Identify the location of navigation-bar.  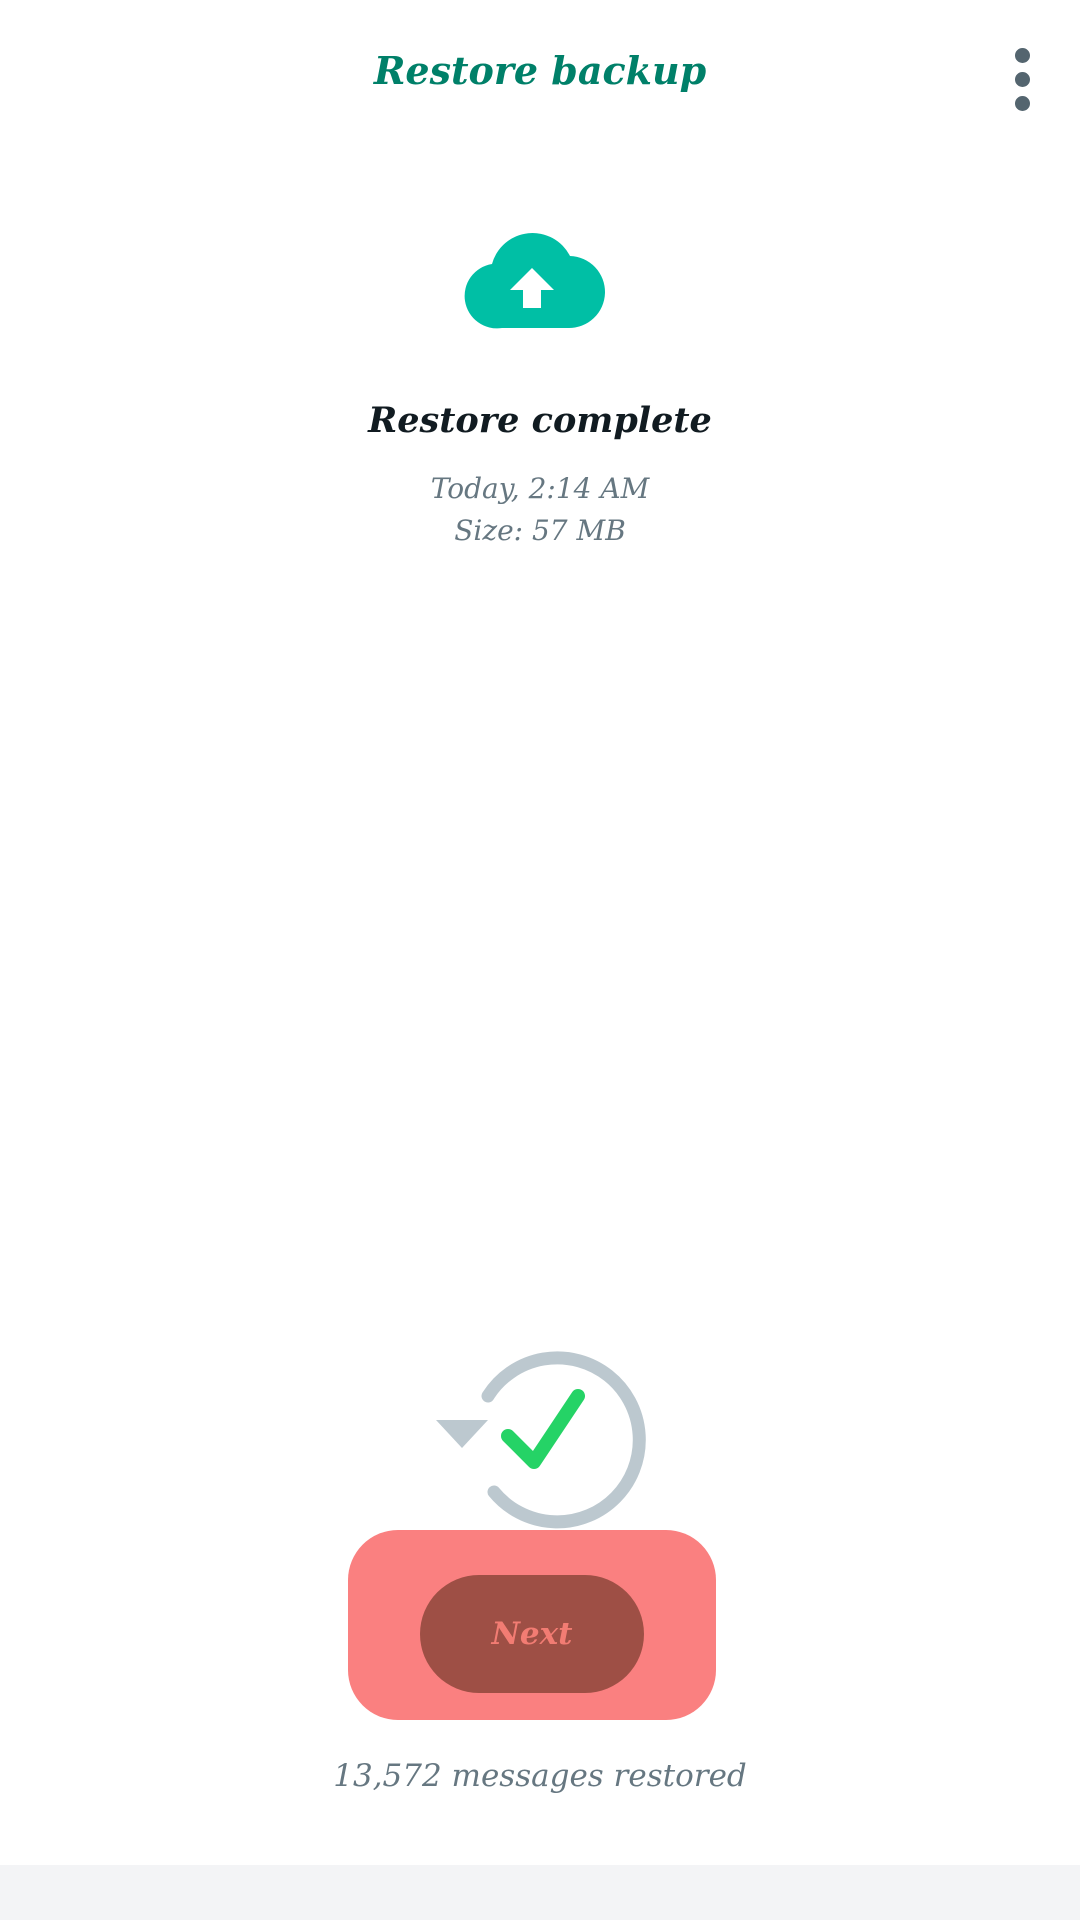
(540, 1892).